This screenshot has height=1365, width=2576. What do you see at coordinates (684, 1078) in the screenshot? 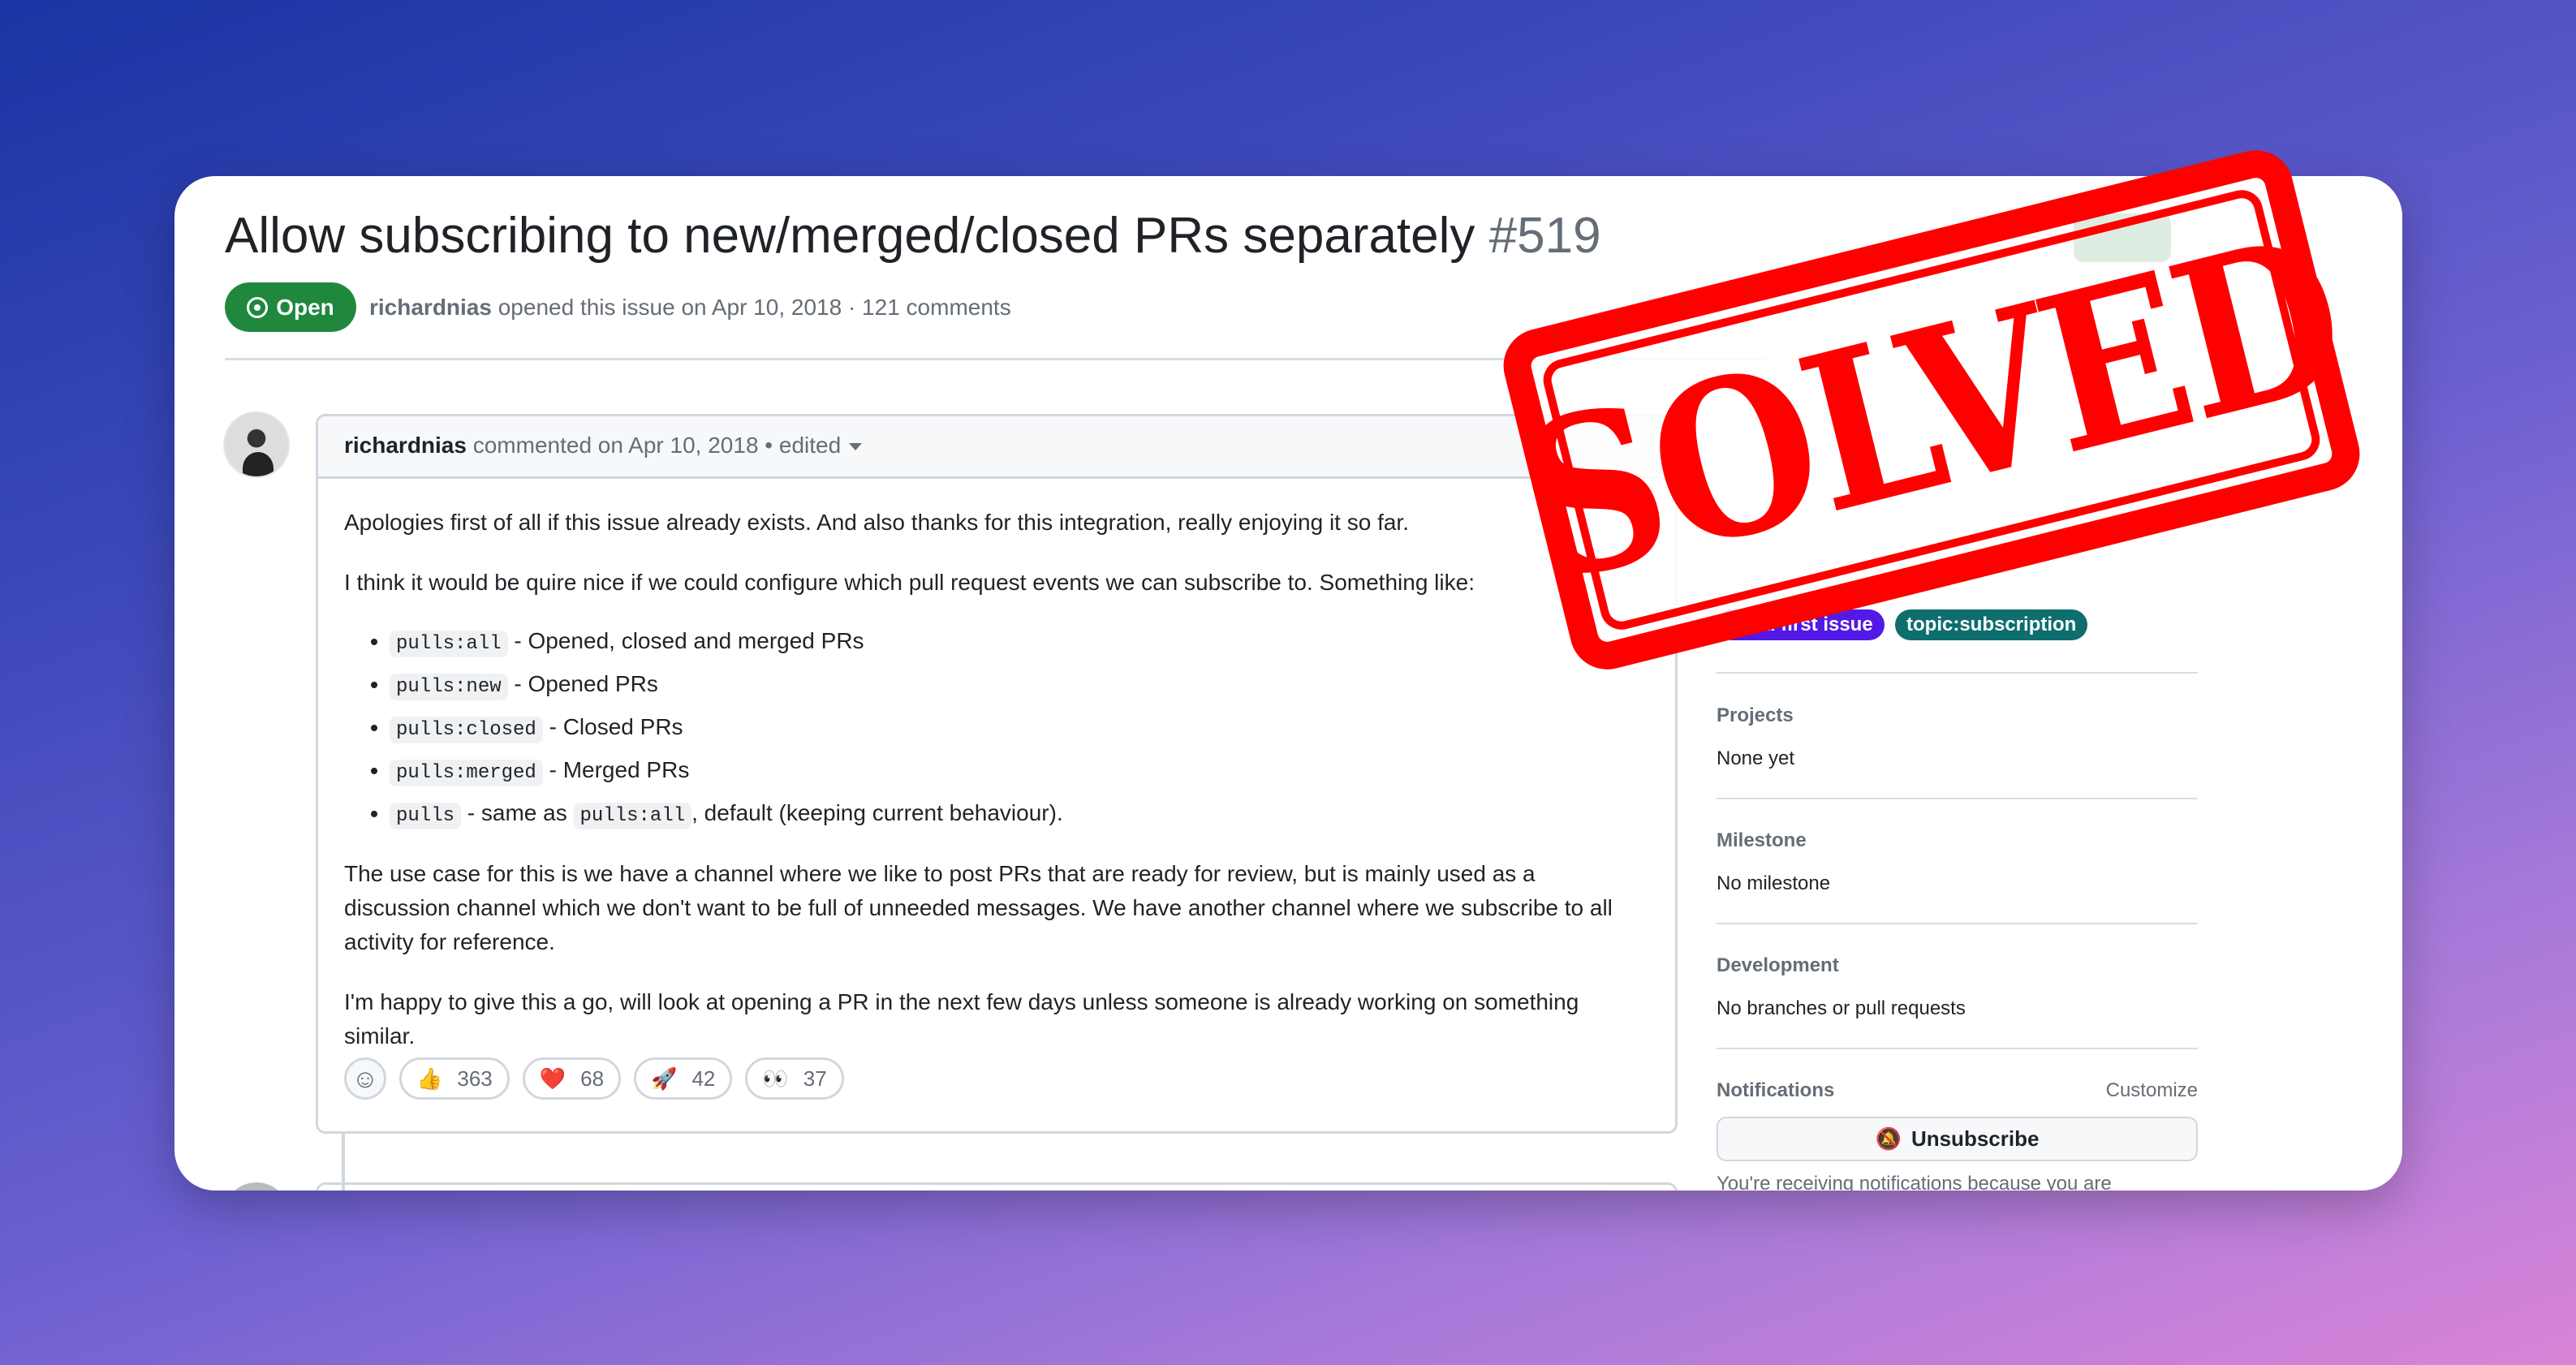
I see `reaction-rocket: 🚀 42` at bounding box center [684, 1078].